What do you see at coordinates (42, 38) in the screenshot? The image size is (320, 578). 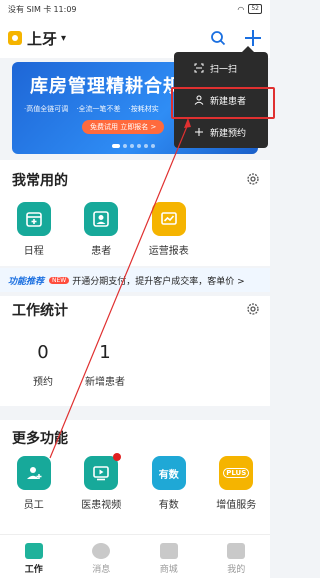 I see `clinic-name: 上牙` at bounding box center [42, 38].